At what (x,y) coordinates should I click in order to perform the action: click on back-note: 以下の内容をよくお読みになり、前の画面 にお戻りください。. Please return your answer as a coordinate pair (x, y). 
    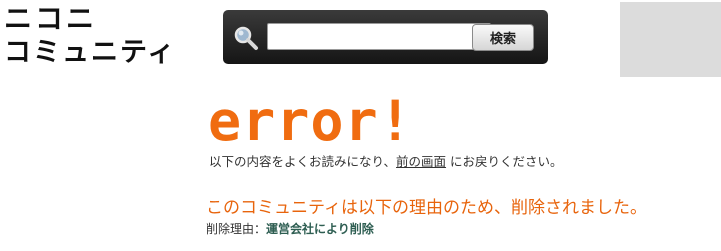
    Looking at the image, I should click on (386, 160).